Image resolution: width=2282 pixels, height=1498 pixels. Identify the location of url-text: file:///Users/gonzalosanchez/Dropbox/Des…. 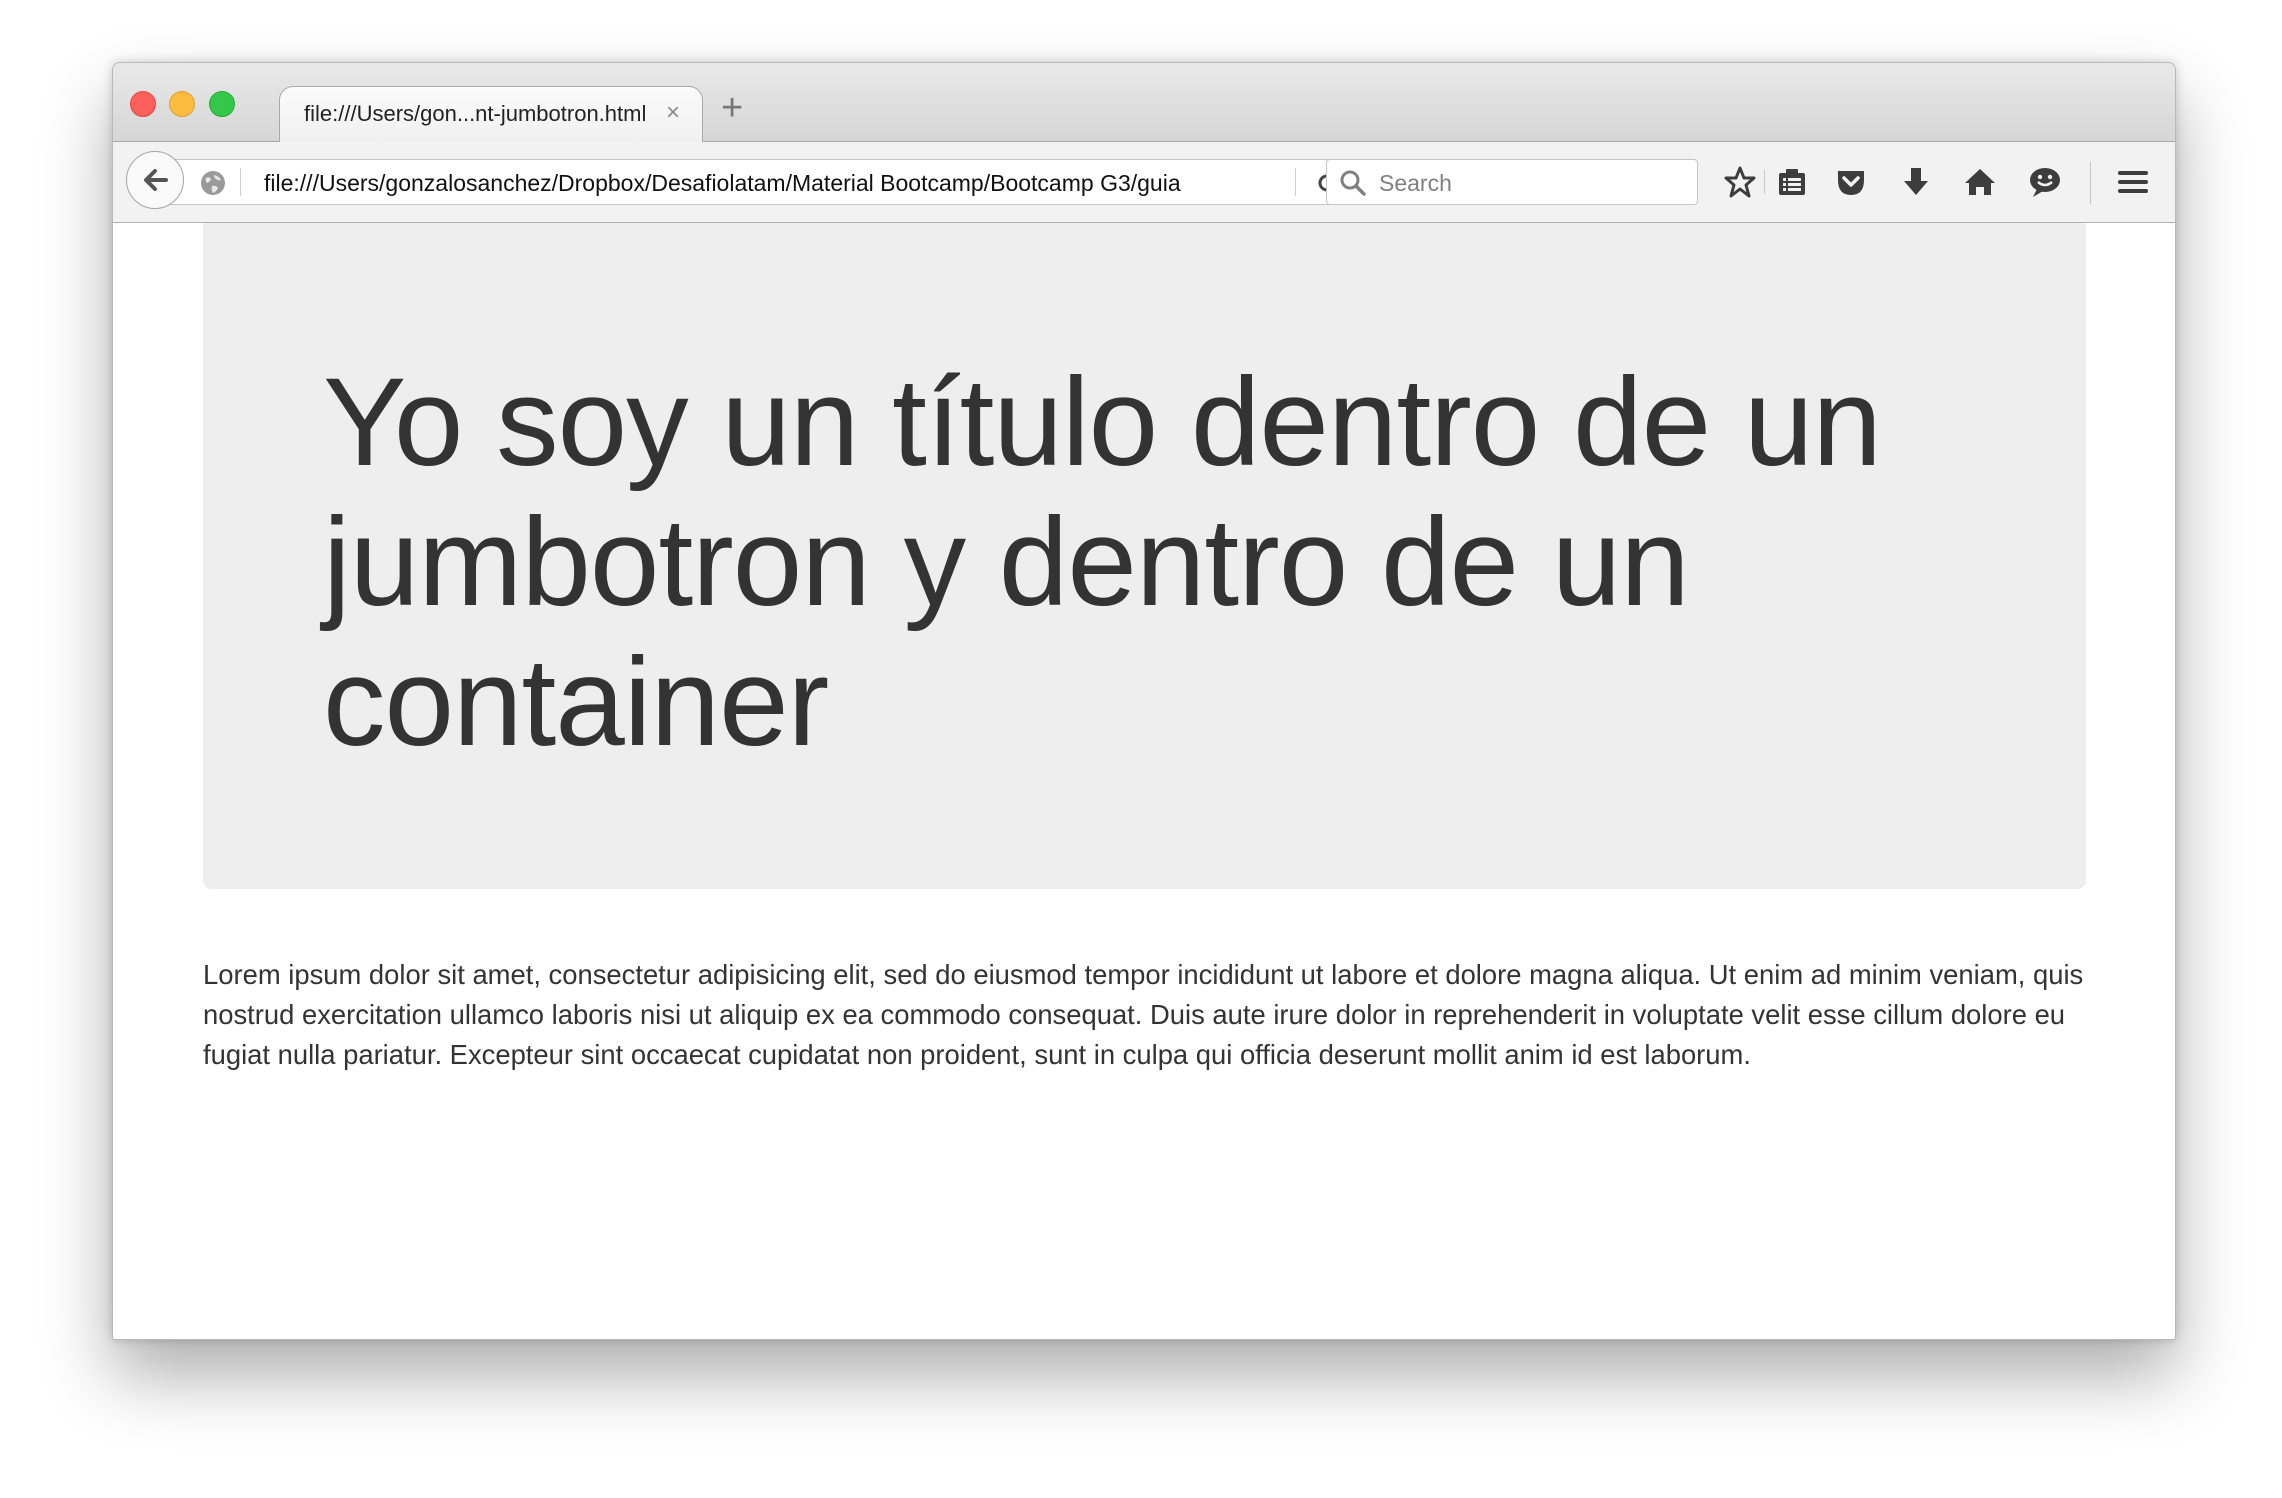
(722, 183).